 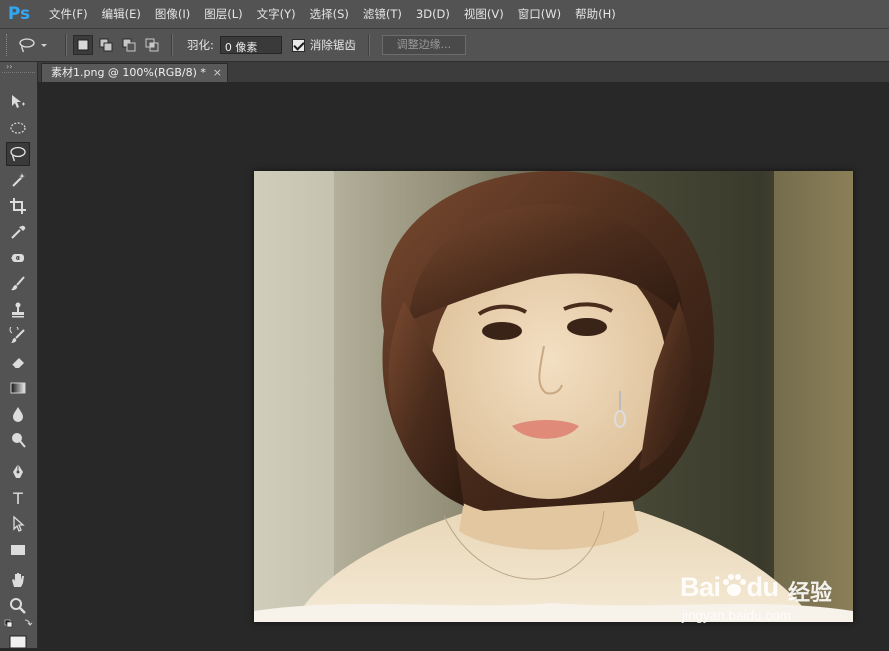 I want to click on eyedropper-tool, so click(x=18, y=232).